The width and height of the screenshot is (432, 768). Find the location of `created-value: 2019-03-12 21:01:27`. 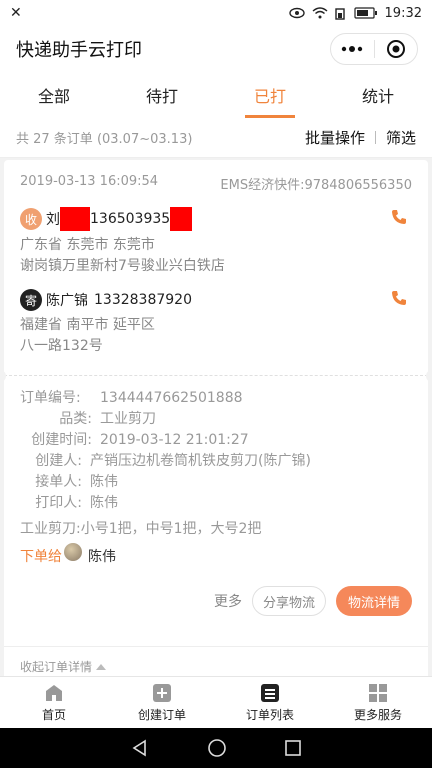

created-value: 2019-03-12 21:01:27 is located at coordinates (174, 440).